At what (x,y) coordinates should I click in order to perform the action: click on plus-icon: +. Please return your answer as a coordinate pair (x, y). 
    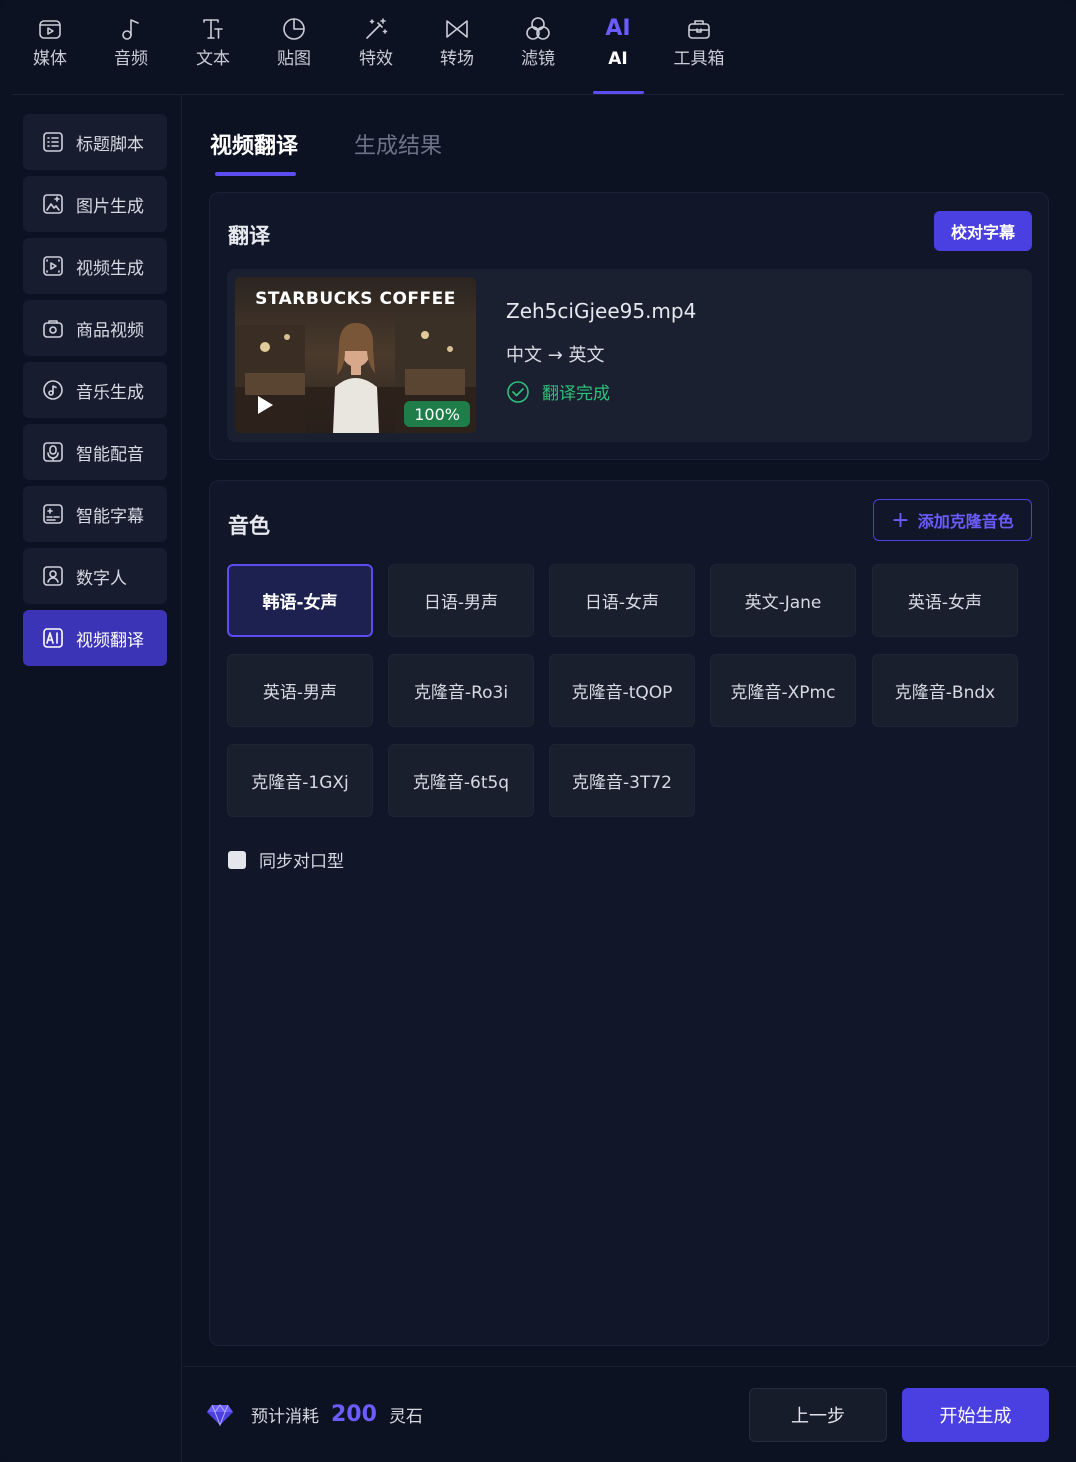
    Looking at the image, I should click on (900, 520).